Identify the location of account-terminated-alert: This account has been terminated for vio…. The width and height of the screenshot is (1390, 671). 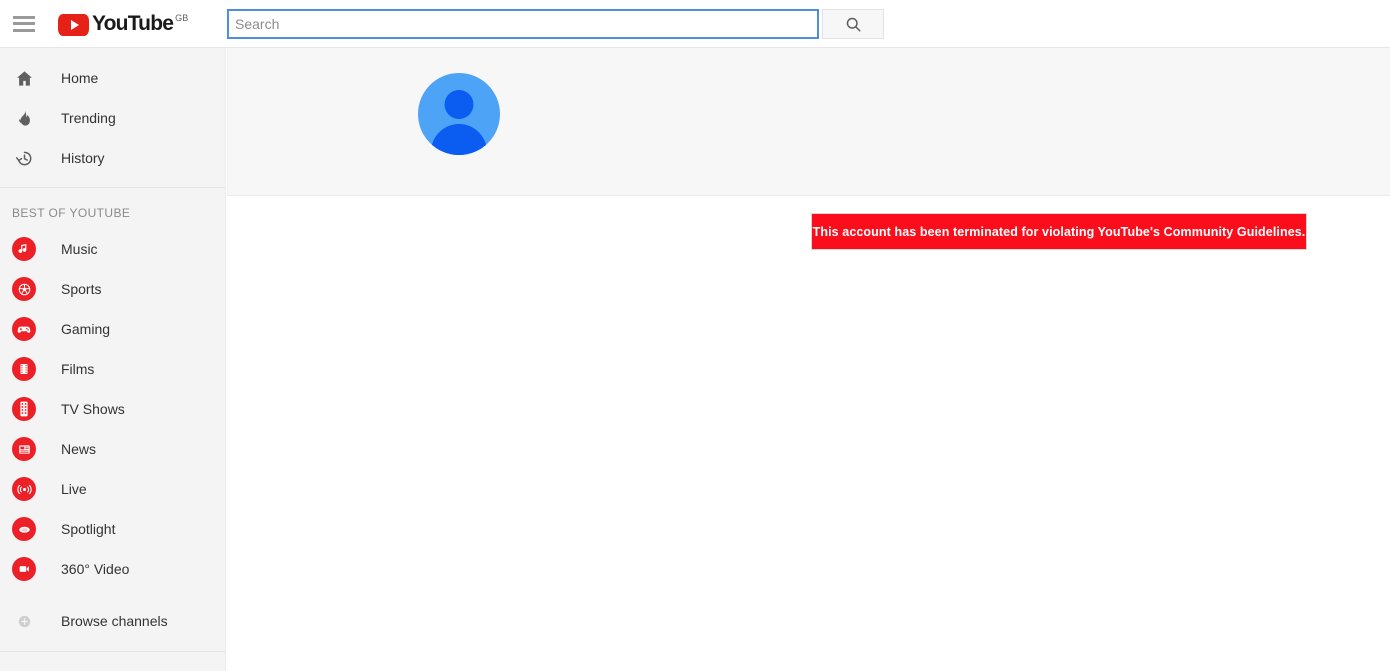
(1059, 231).